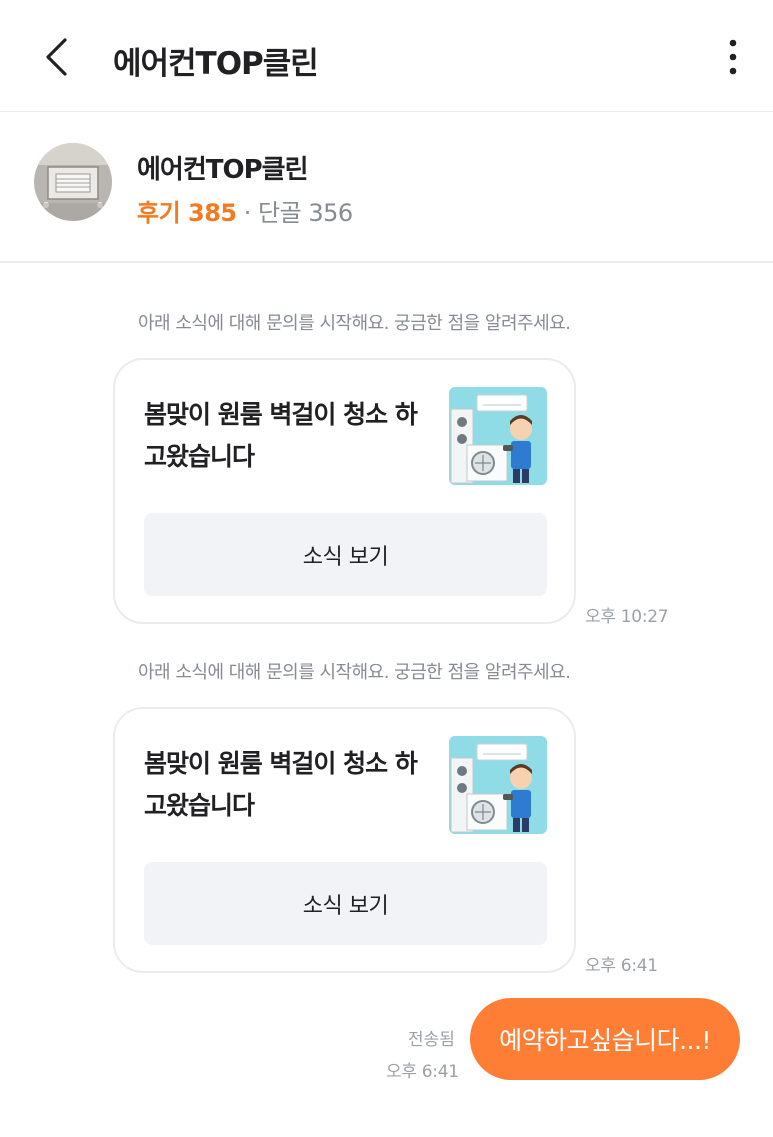  What do you see at coordinates (605, 1039) in the screenshot?
I see `outgoing-message-bubble: 예약하고싶습니다...!` at bounding box center [605, 1039].